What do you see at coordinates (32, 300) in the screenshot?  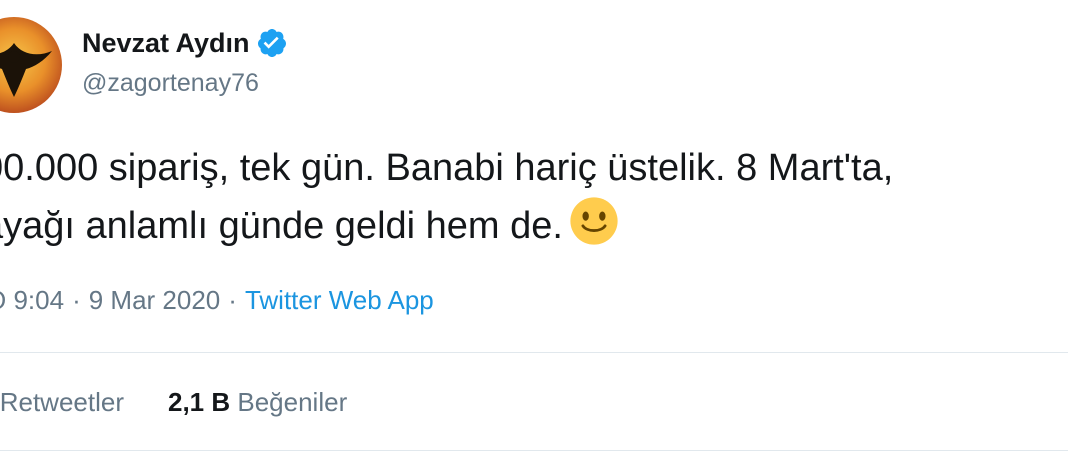 I see `tweet-time: Ö 9:04` at bounding box center [32, 300].